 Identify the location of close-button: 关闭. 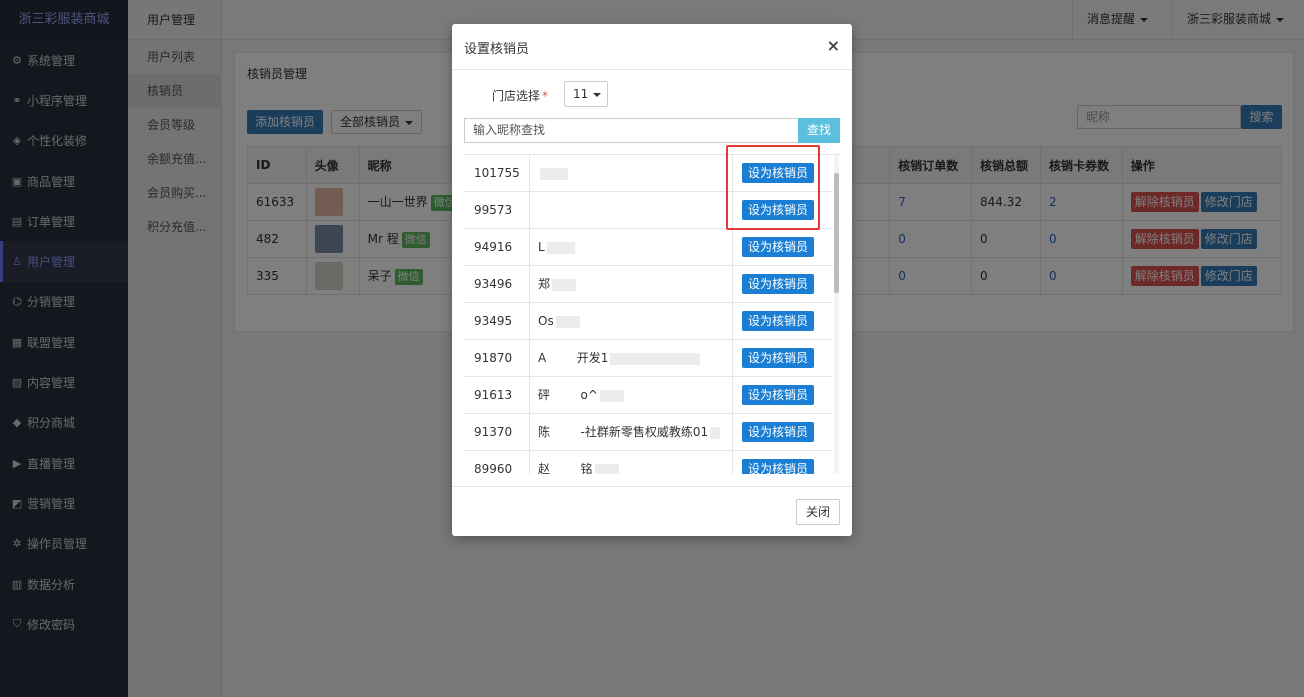
(817, 512).